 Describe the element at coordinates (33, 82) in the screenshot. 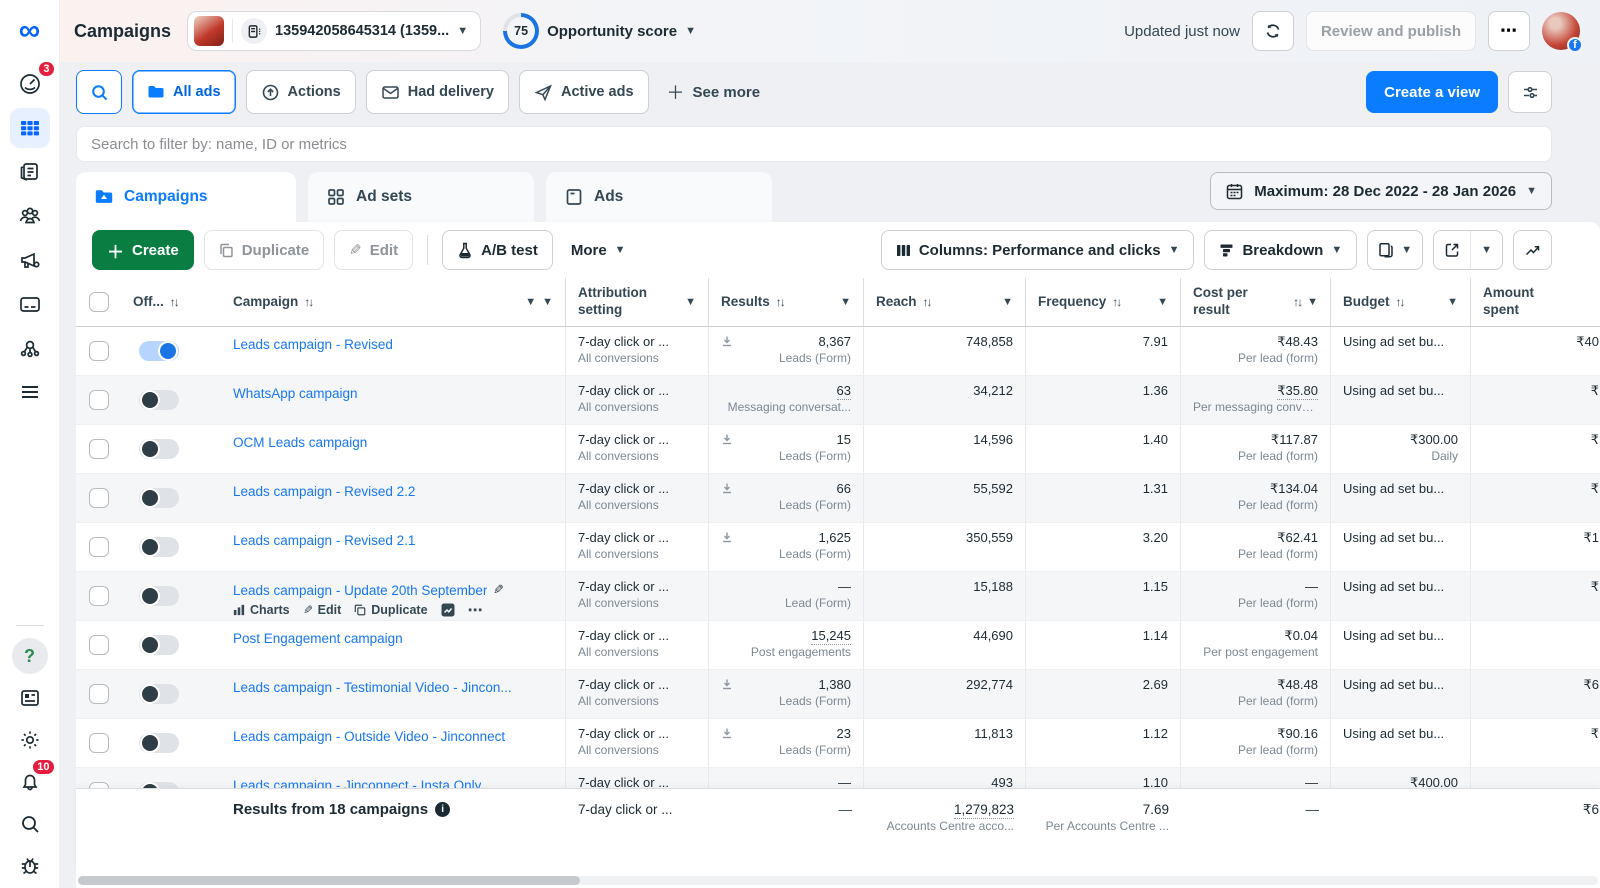

I see `sidebar-item-account-overview: 3` at that location.